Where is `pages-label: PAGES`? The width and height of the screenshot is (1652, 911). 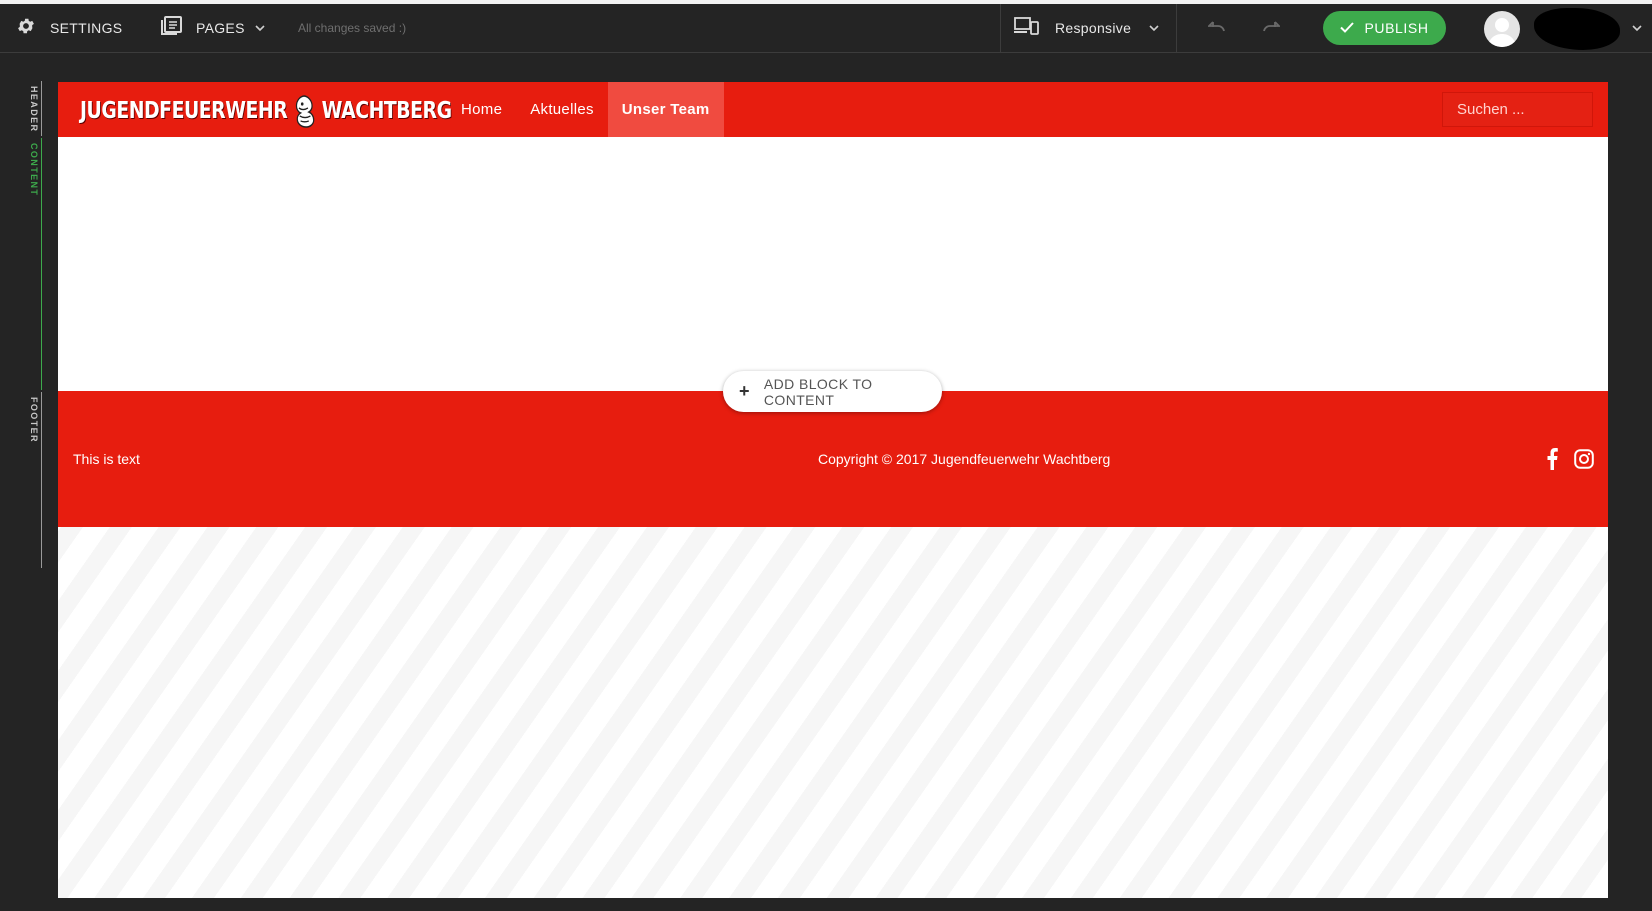 pages-label: PAGES is located at coordinates (220, 28).